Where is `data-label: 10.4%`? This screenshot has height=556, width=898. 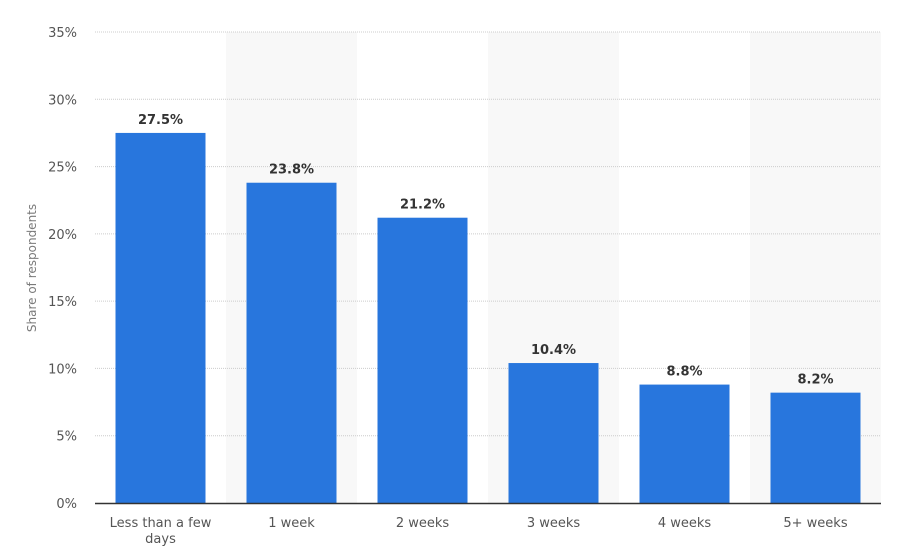 data-label: 10.4% is located at coordinates (553, 350).